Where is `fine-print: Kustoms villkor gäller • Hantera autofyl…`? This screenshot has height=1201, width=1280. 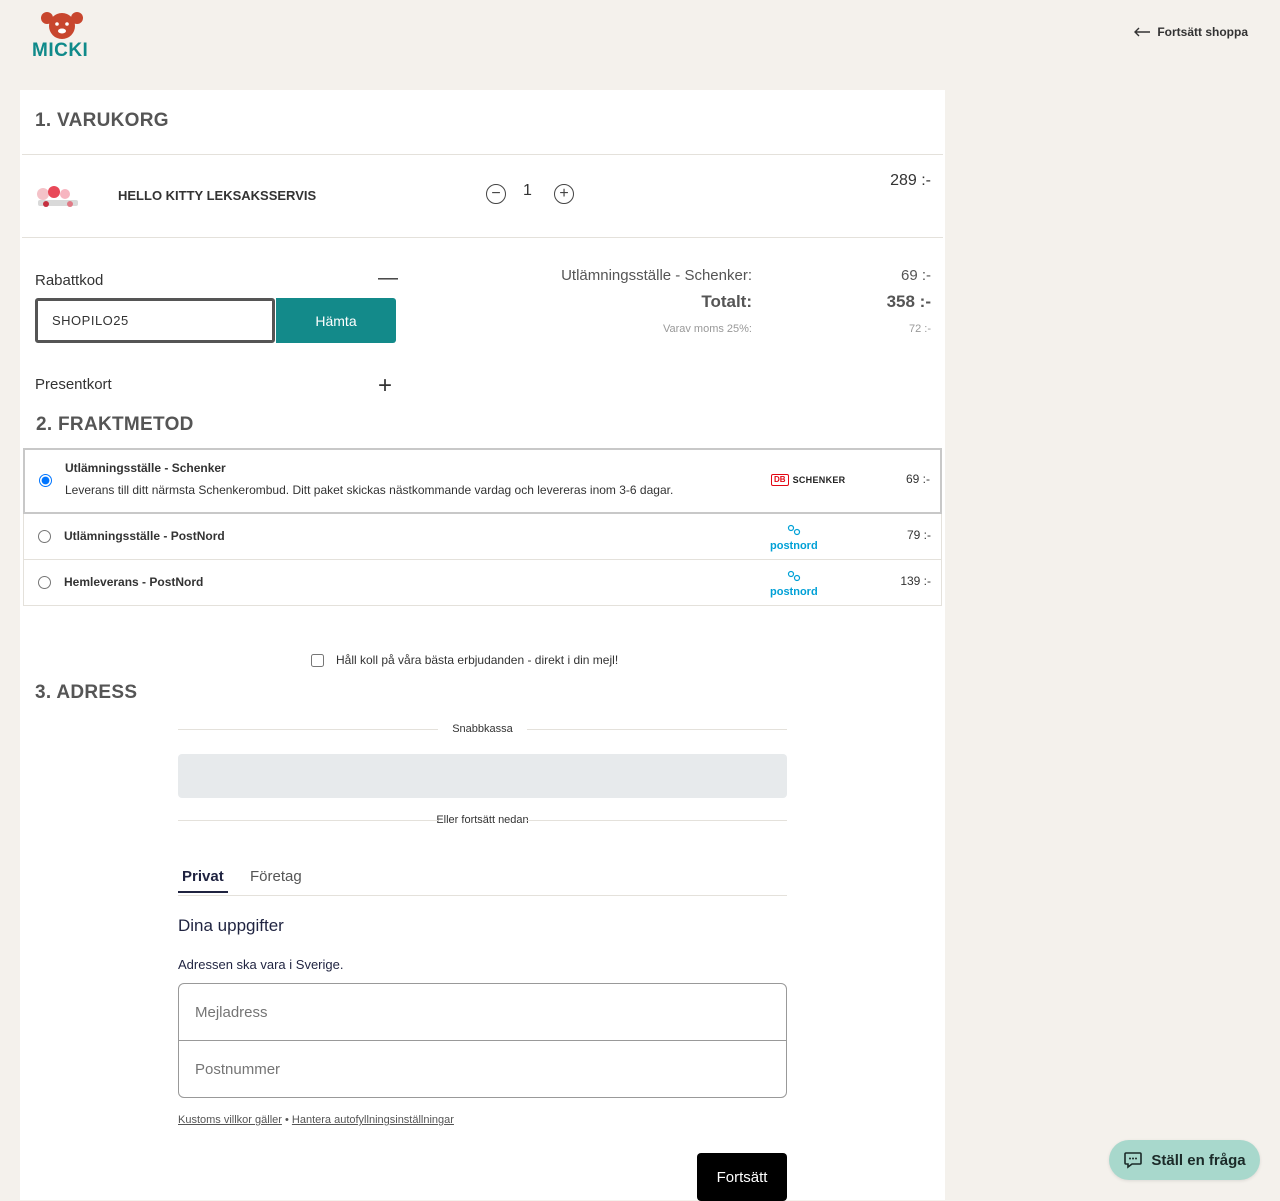 fine-print: Kustoms villkor gäller • Hantera autofyl… is located at coordinates (316, 1120).